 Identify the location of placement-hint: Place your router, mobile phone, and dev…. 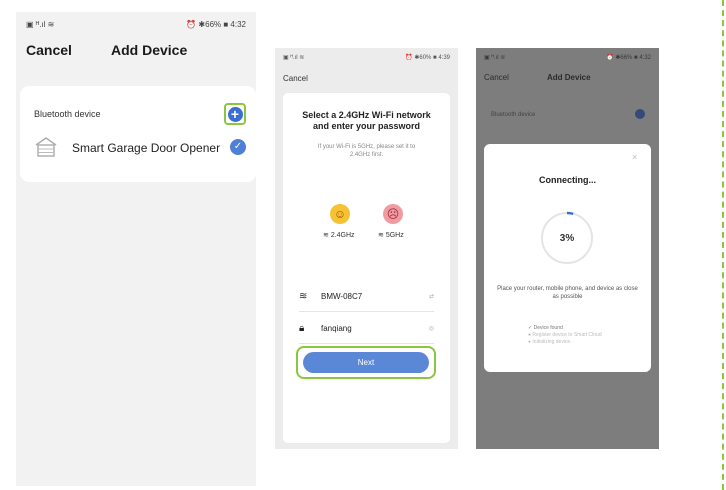
(567, 293).